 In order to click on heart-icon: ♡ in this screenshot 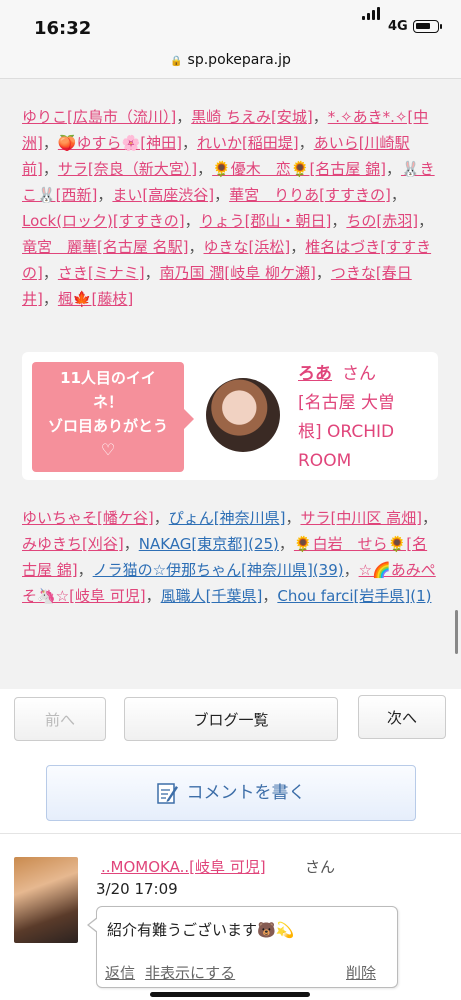, I will do `click(108, 449)`.